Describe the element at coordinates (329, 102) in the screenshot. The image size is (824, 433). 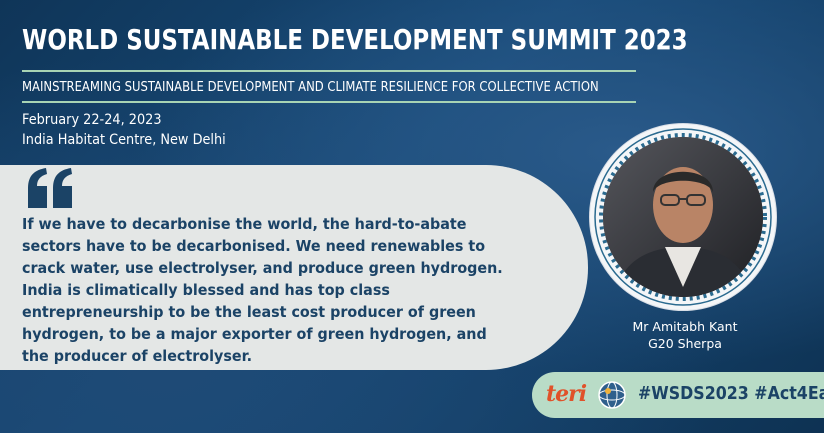
I see `theme-divider` at that location.